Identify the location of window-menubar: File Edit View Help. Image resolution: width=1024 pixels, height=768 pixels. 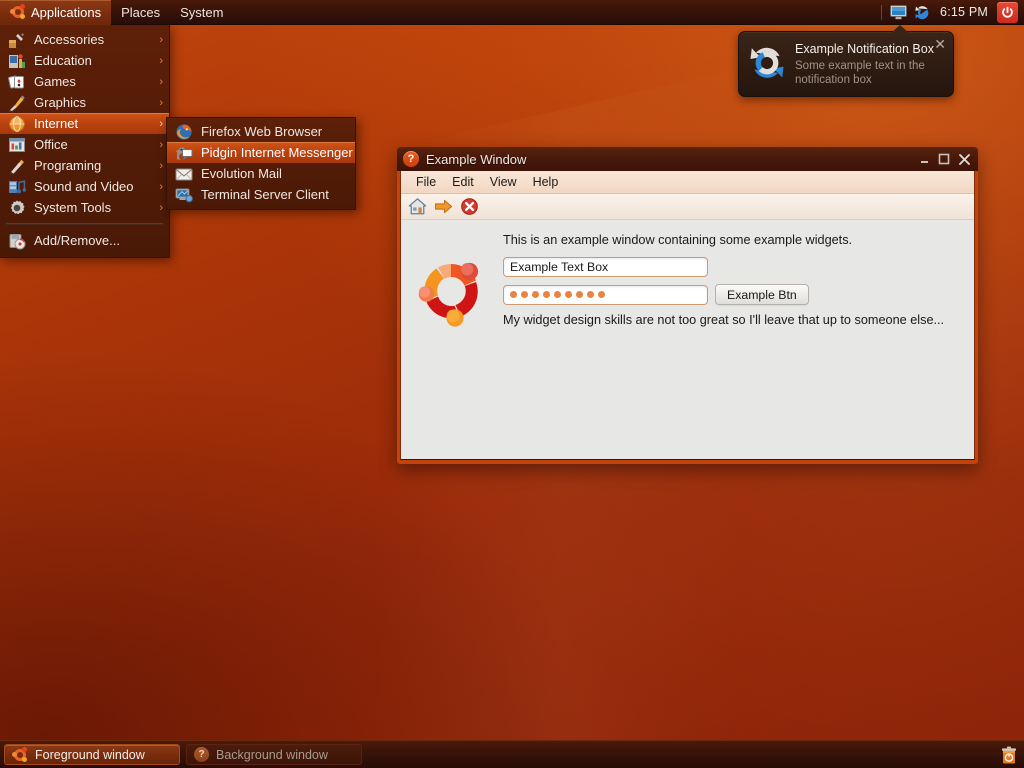
(687, 182).